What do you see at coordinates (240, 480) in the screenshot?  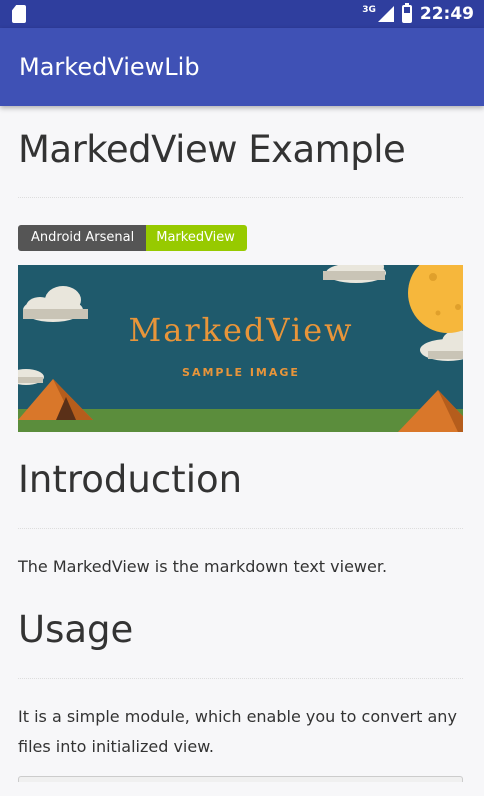 I see `section-heading-introduction: Introduction` at bounding box center [240, 480].